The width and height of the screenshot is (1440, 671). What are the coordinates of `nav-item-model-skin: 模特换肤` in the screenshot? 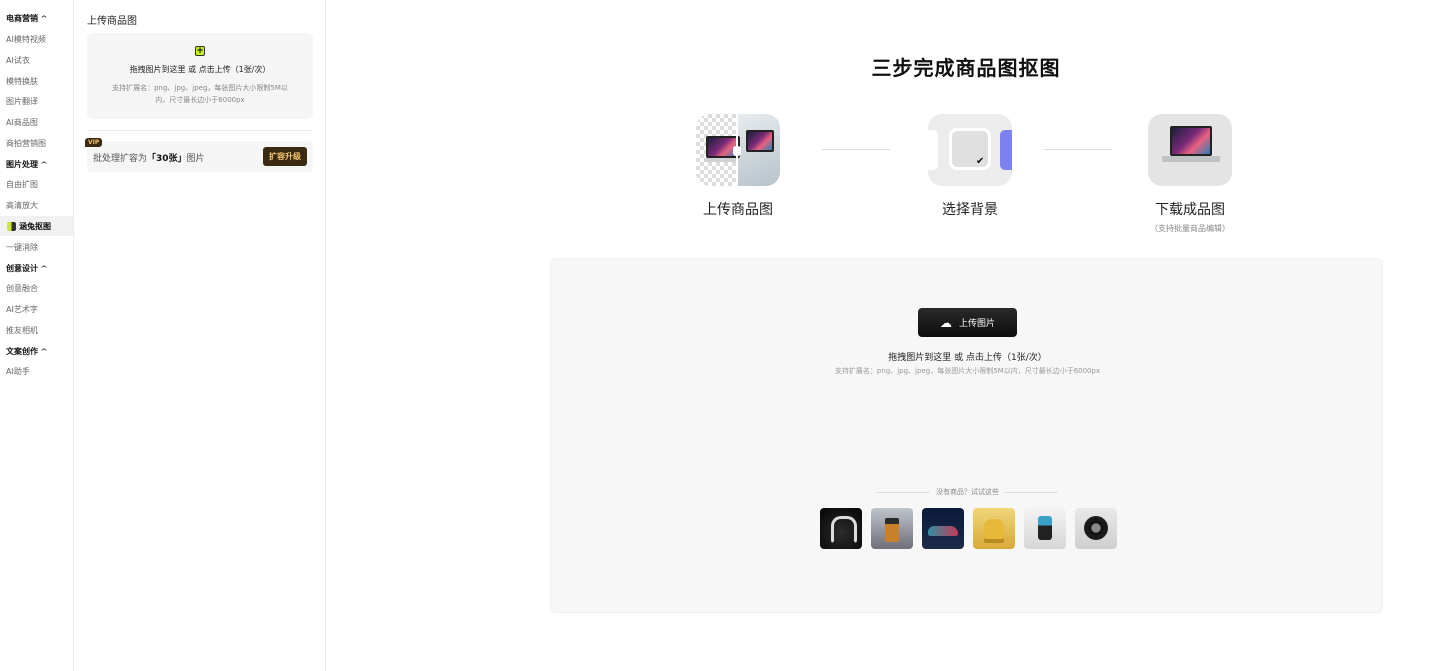 It's located at (22, 81).